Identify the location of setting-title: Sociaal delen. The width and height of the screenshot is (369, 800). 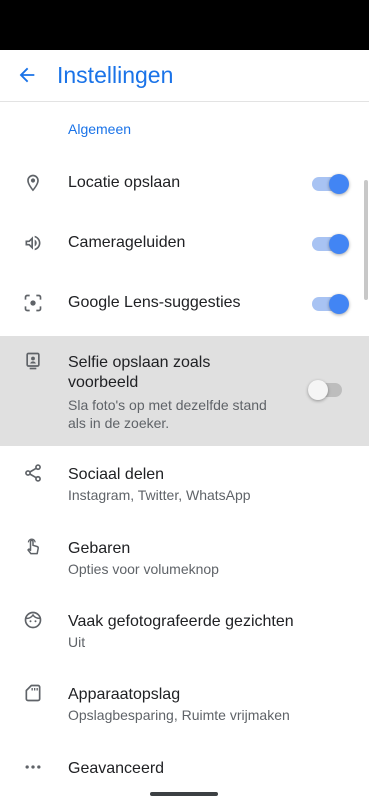
(116, 474).